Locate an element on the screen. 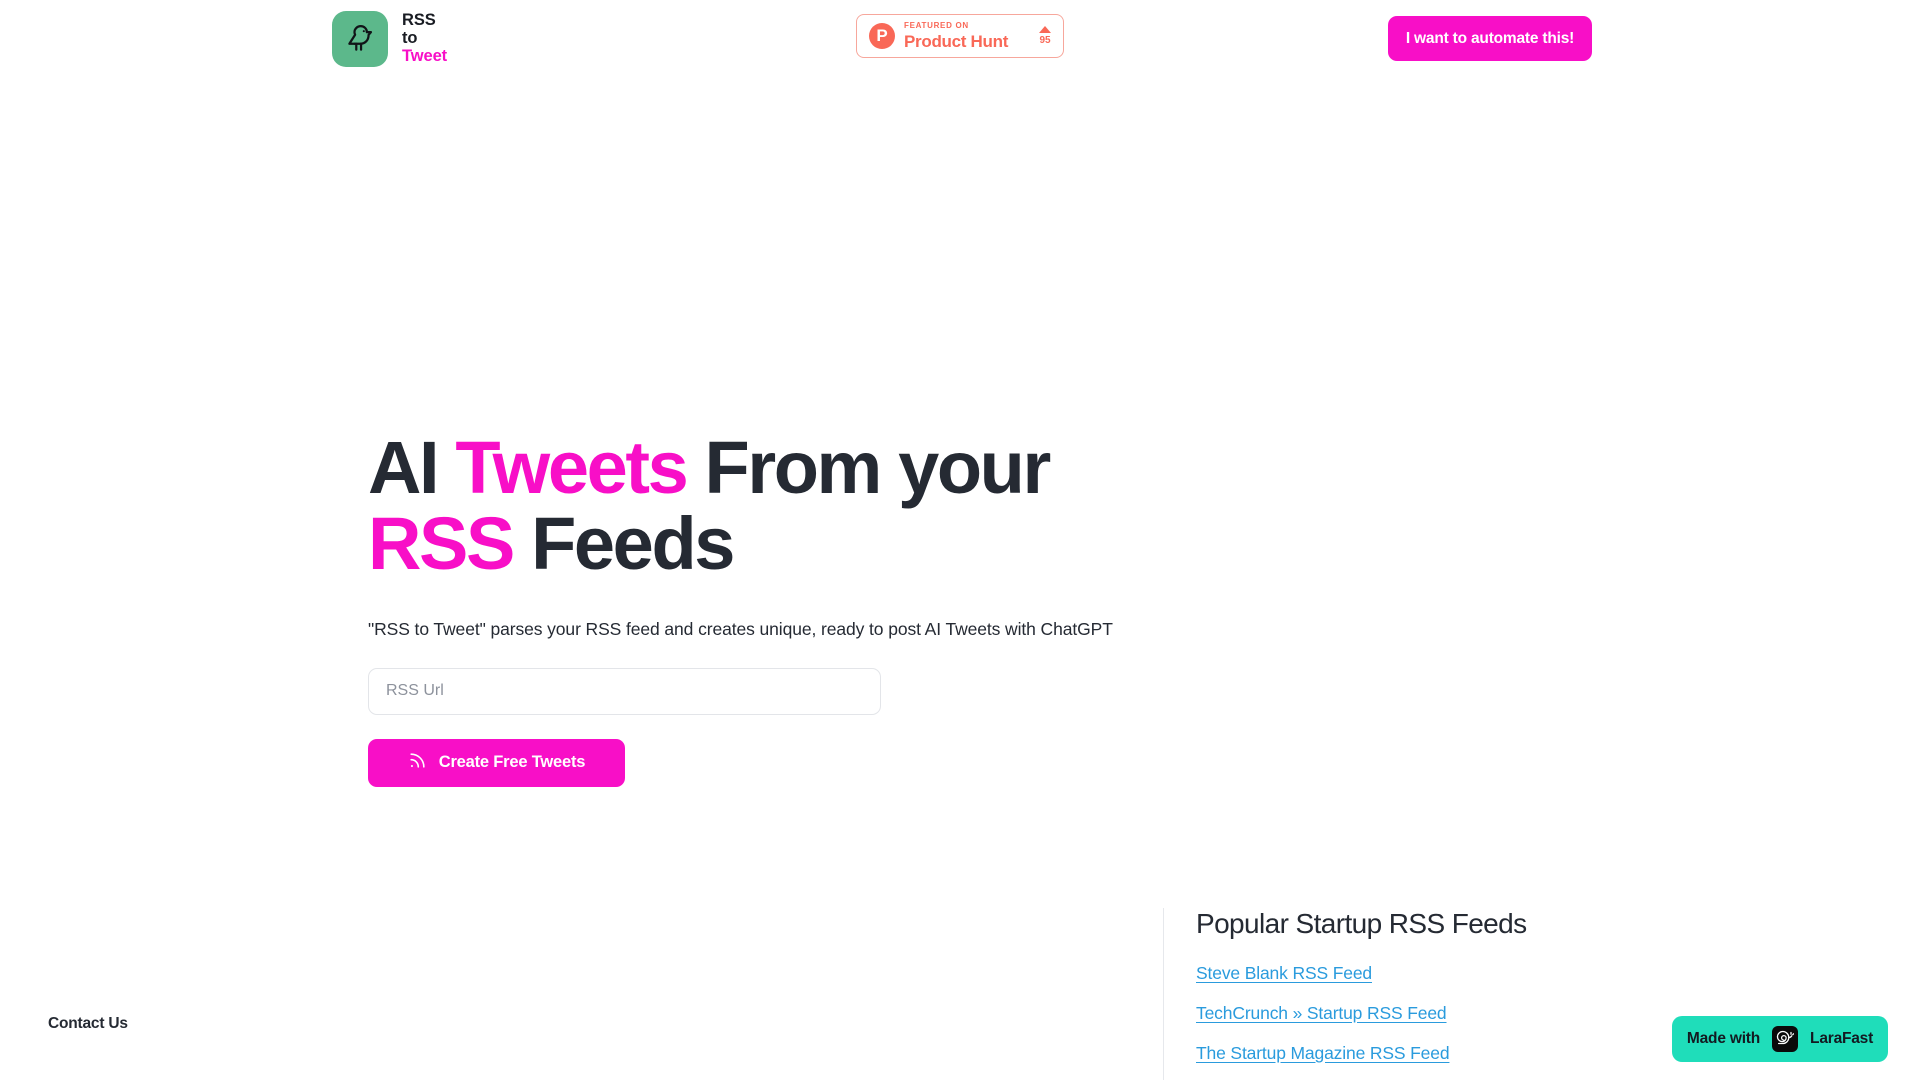 The image size is (1920, 1080). product-hunt-votes: 95 is located at coordinates (1045, 36).